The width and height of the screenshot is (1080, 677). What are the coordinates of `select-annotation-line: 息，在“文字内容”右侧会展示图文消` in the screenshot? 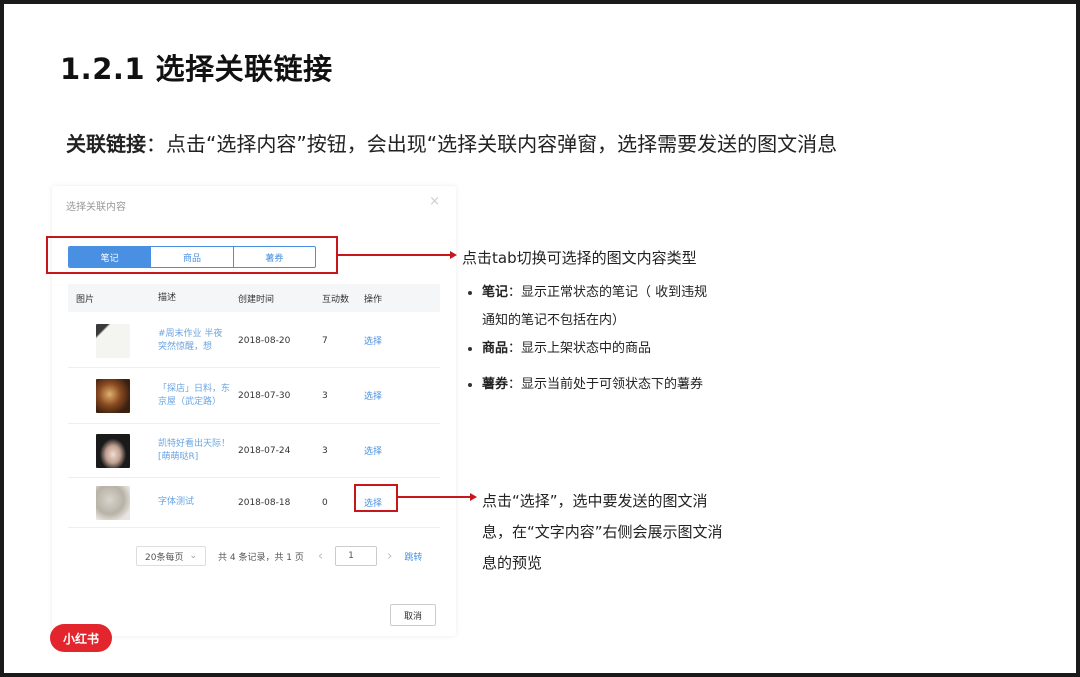 It's located at (602, 532).